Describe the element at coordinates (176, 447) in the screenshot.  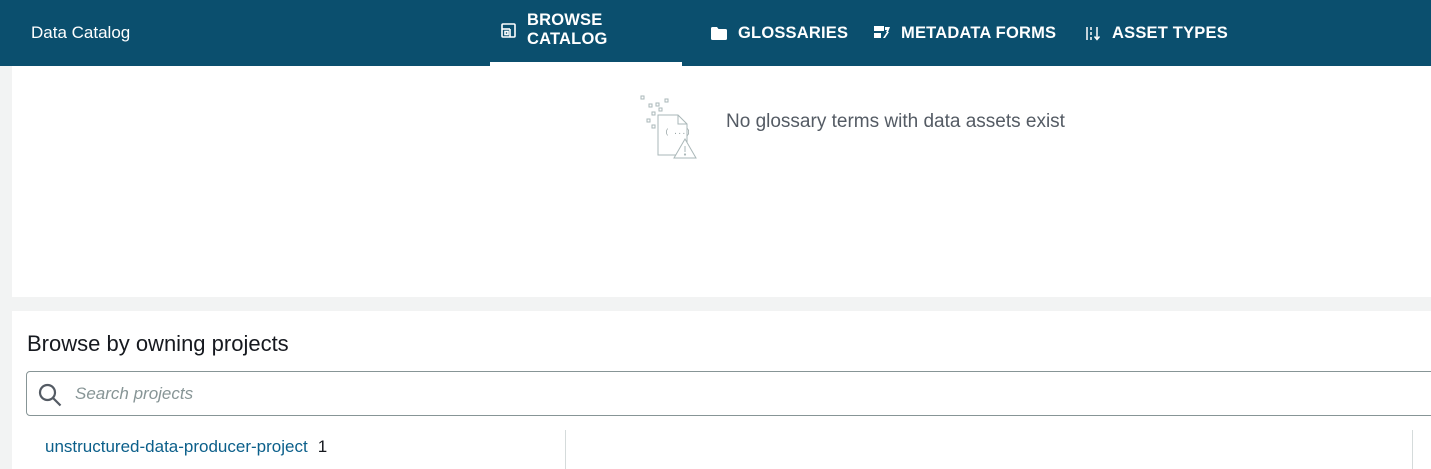
I see `project-link: unstructured-data-producer-project` at that location.